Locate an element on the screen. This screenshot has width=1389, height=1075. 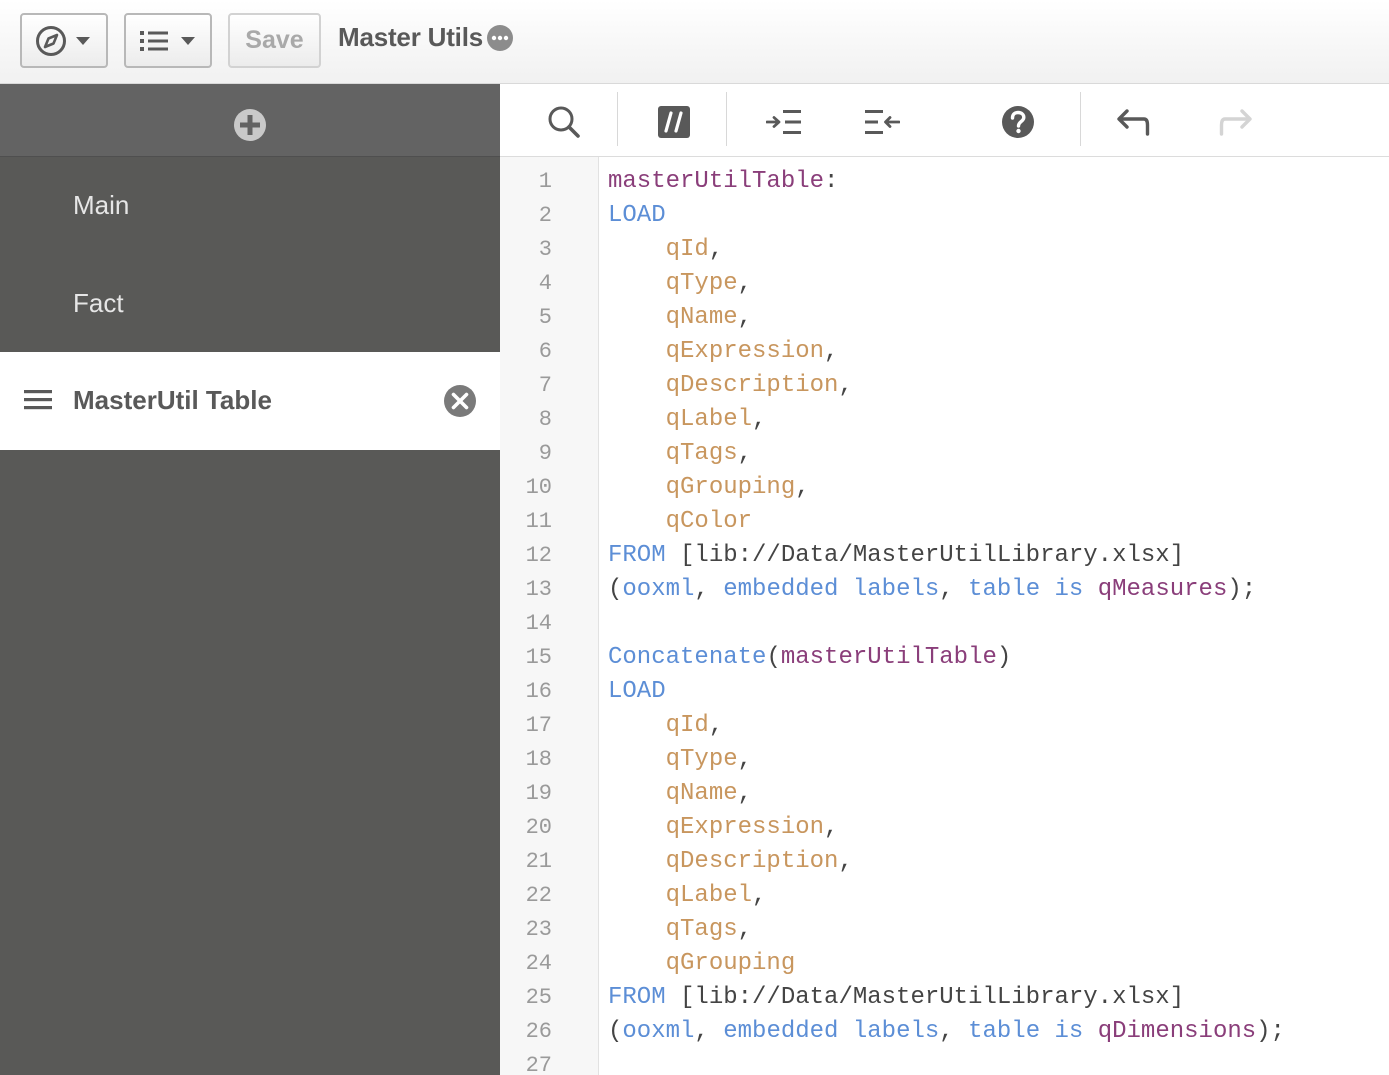
line-number: 2 is located at coordinates (545, 215).